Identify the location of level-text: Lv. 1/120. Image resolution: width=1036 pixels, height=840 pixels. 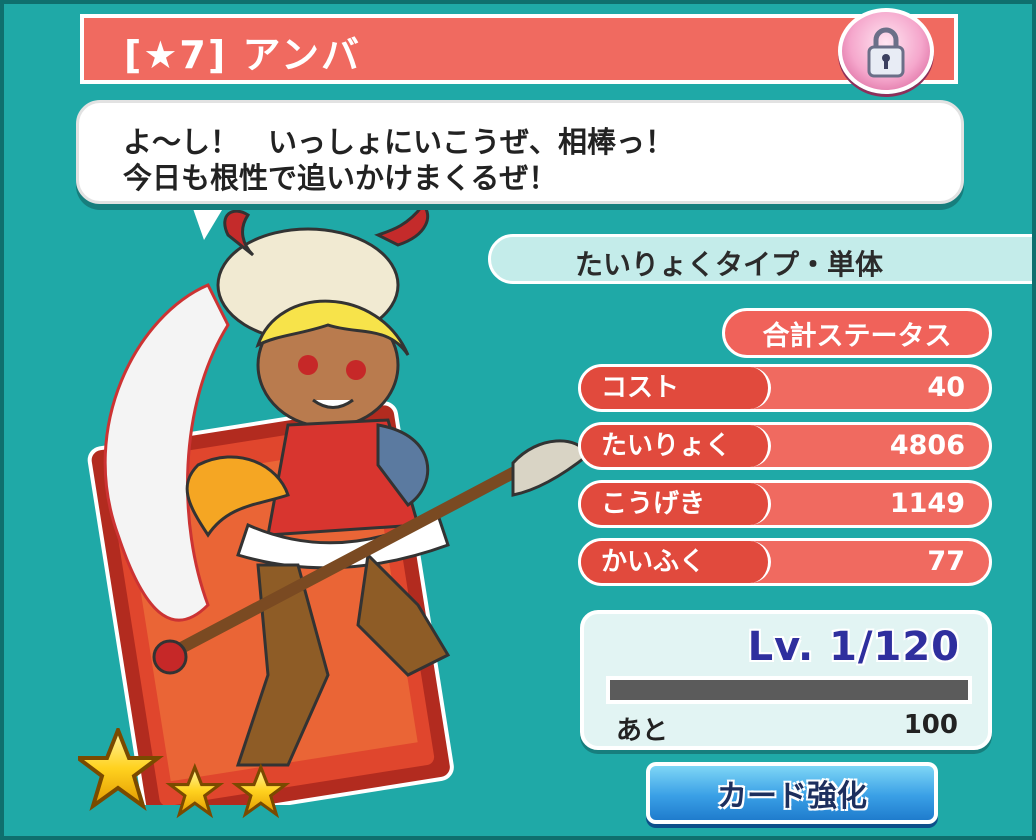
(853, 647).